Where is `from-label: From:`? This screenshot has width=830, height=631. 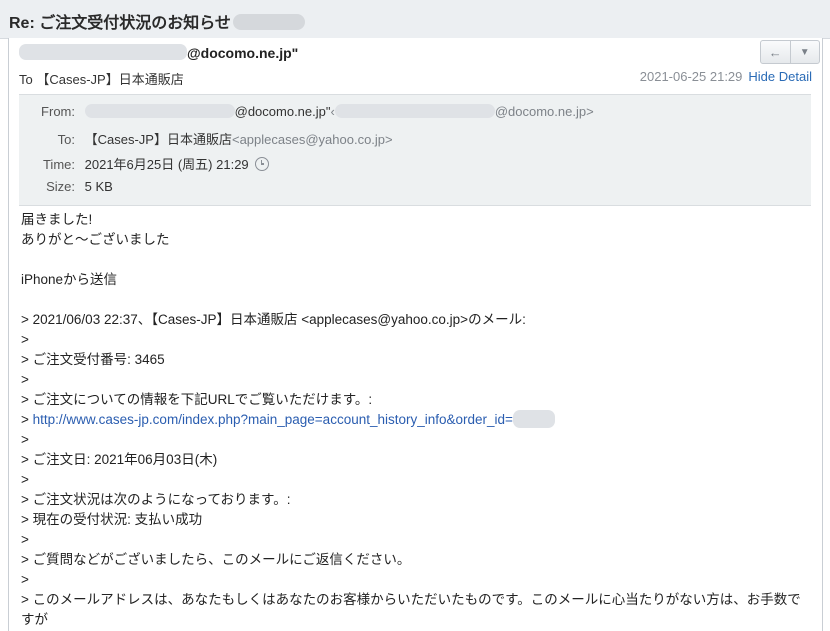 from-label: From: is located at coordinates (58, 111).